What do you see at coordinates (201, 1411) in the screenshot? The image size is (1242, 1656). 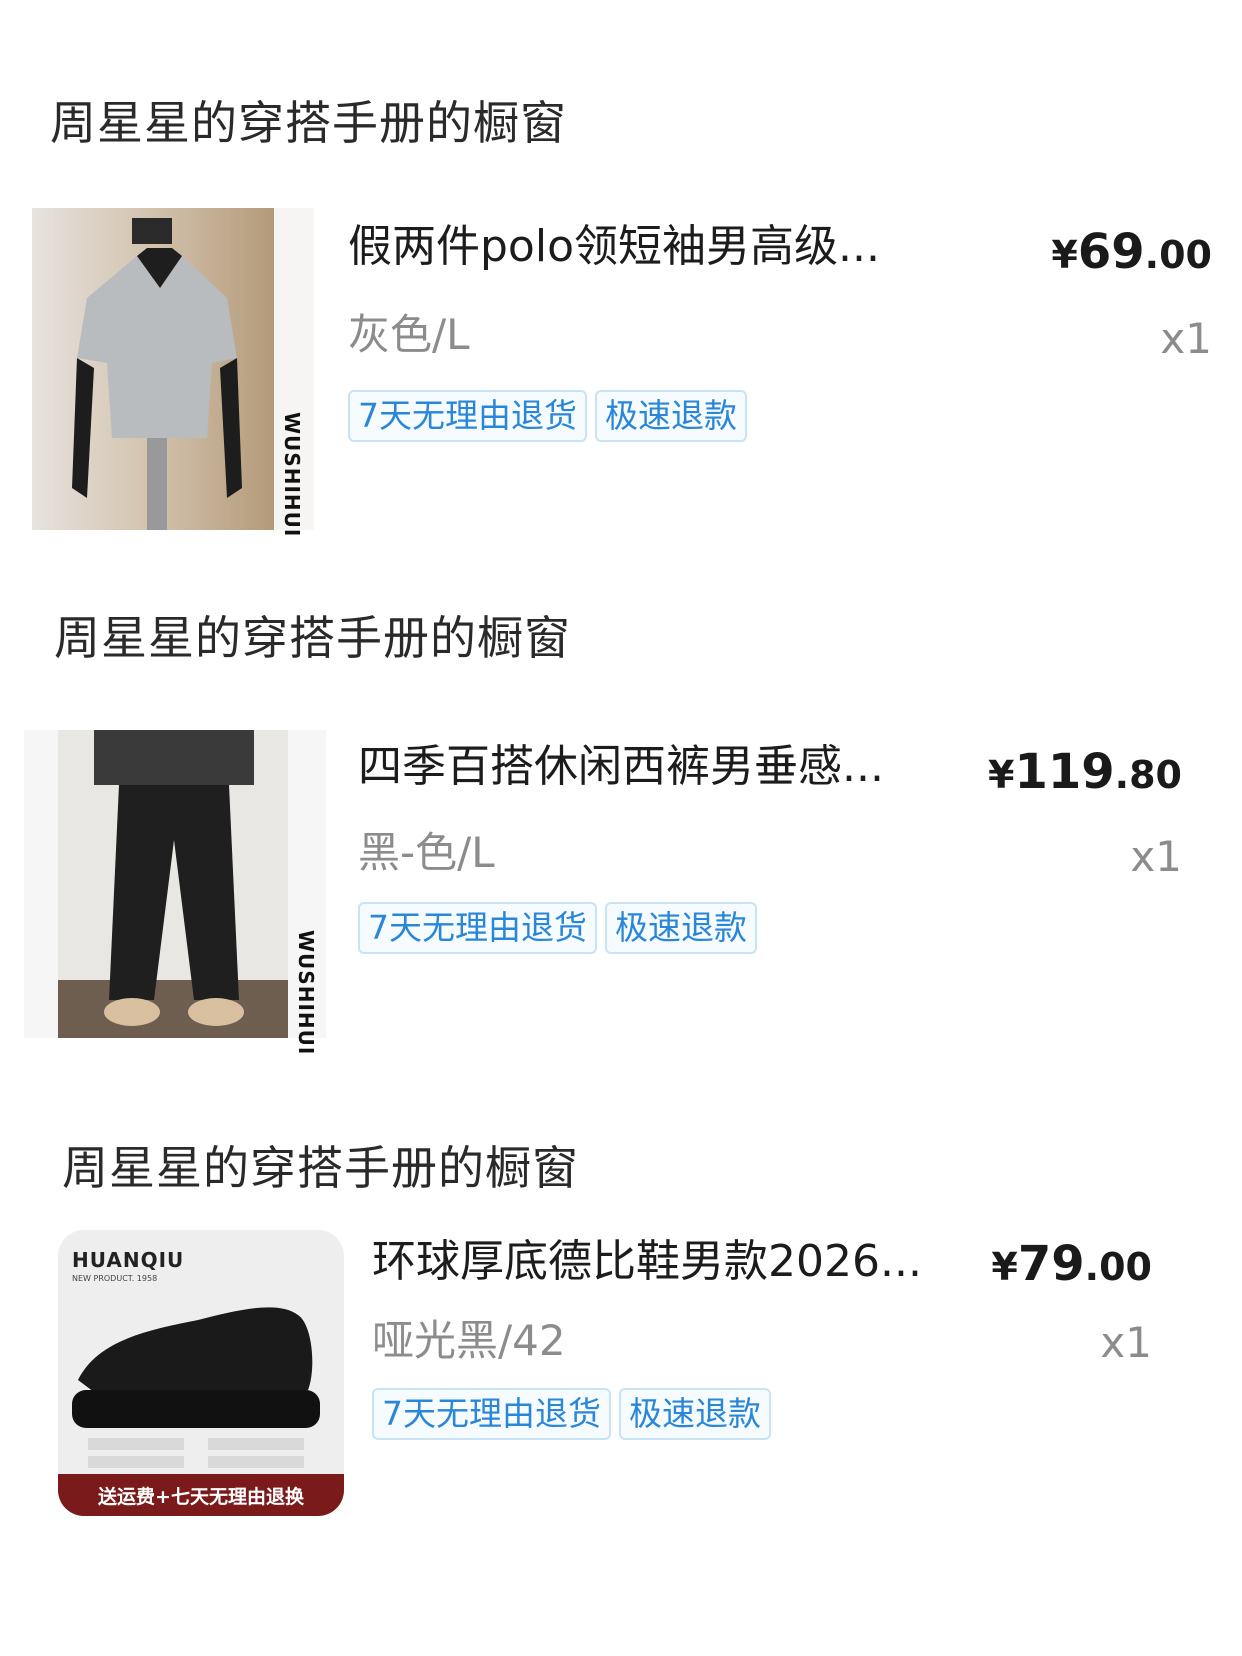 I see `derby-shoe-image` at bounding box center [201, 1411].